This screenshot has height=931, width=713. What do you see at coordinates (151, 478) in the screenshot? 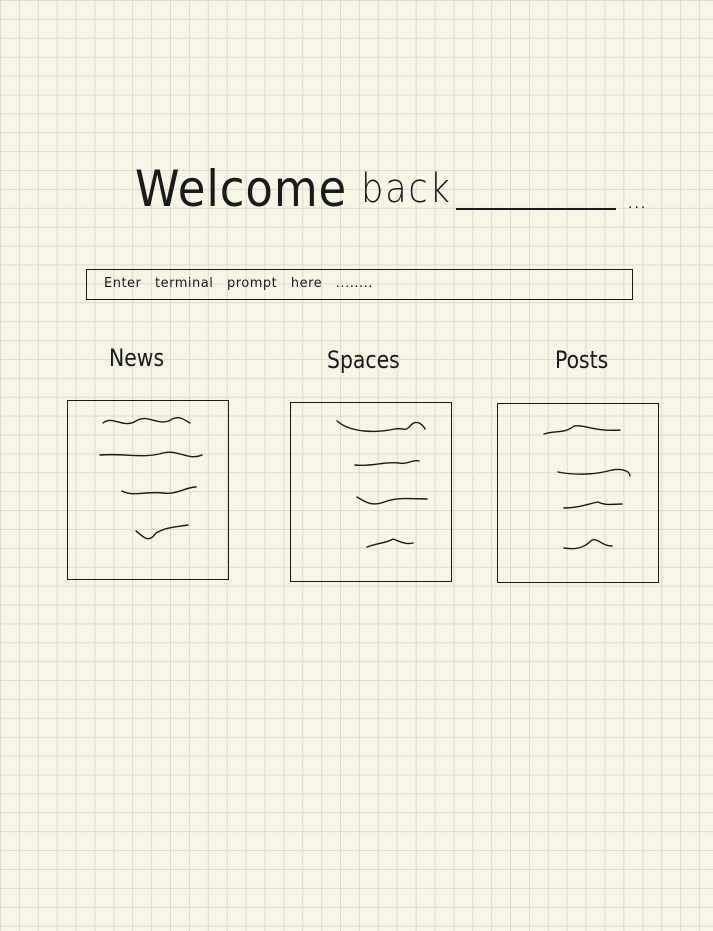
I see `news-card-scribbles` at bounding box center [151, 478].